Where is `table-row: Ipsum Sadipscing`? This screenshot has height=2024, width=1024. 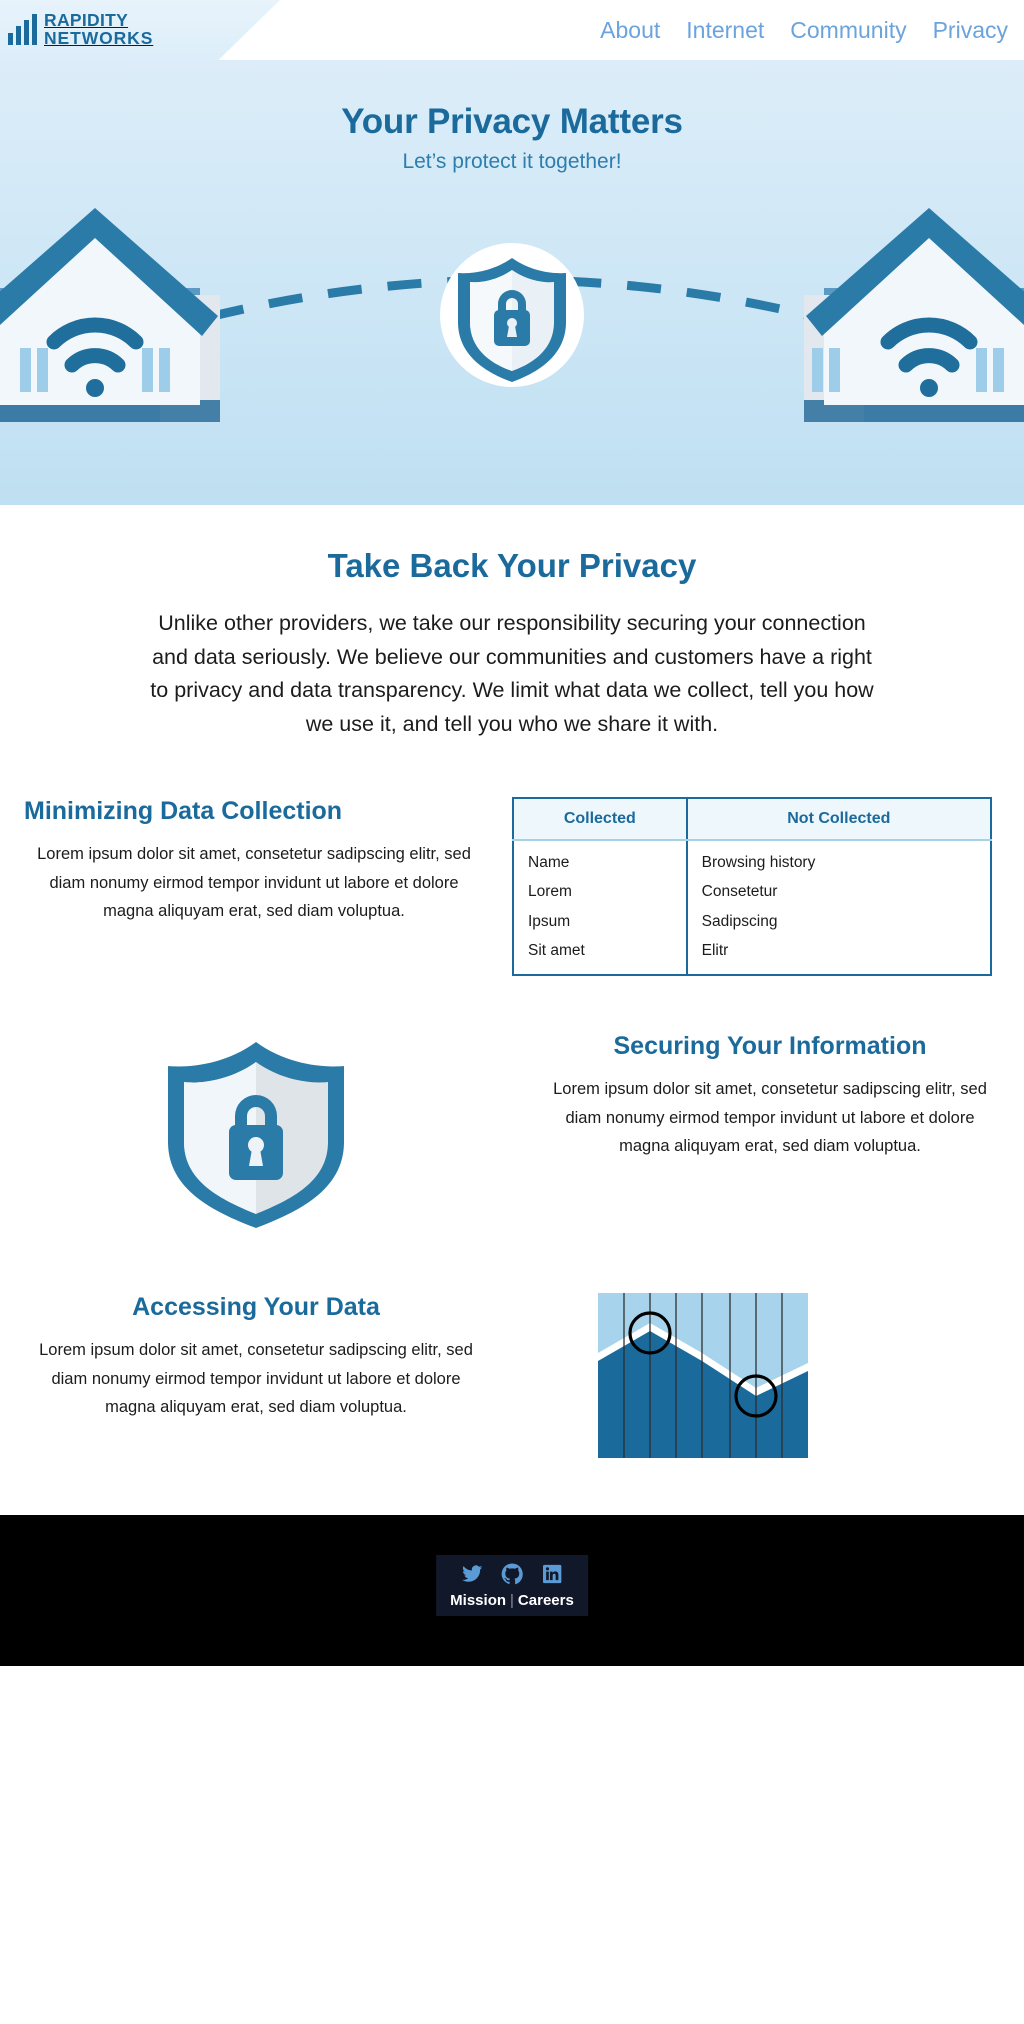
table-row: Ipsum Sadipscing is located at coordinates (752, 921).